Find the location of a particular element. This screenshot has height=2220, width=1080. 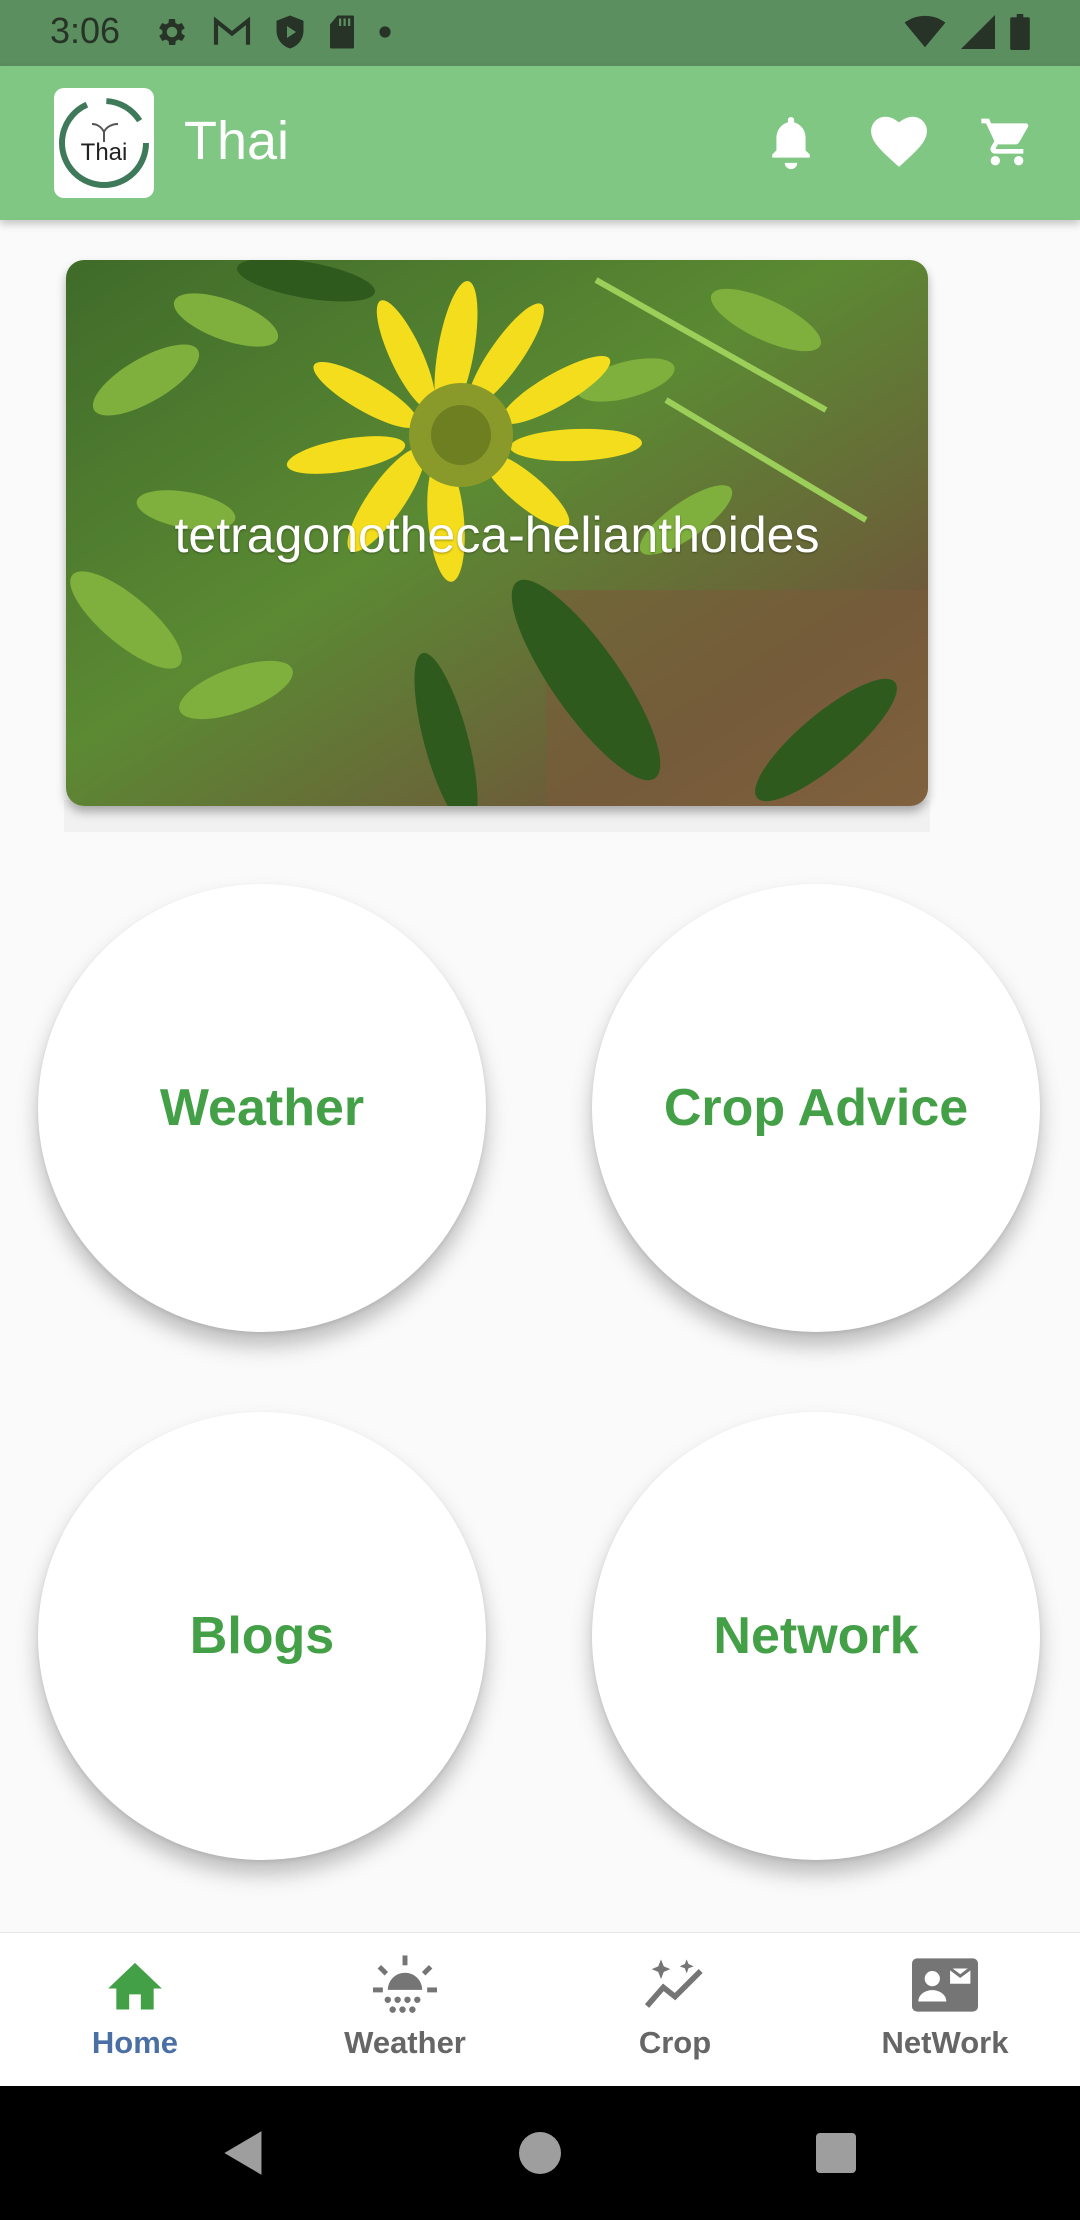

home-circle-icon is located at coordinates (540, 2153).